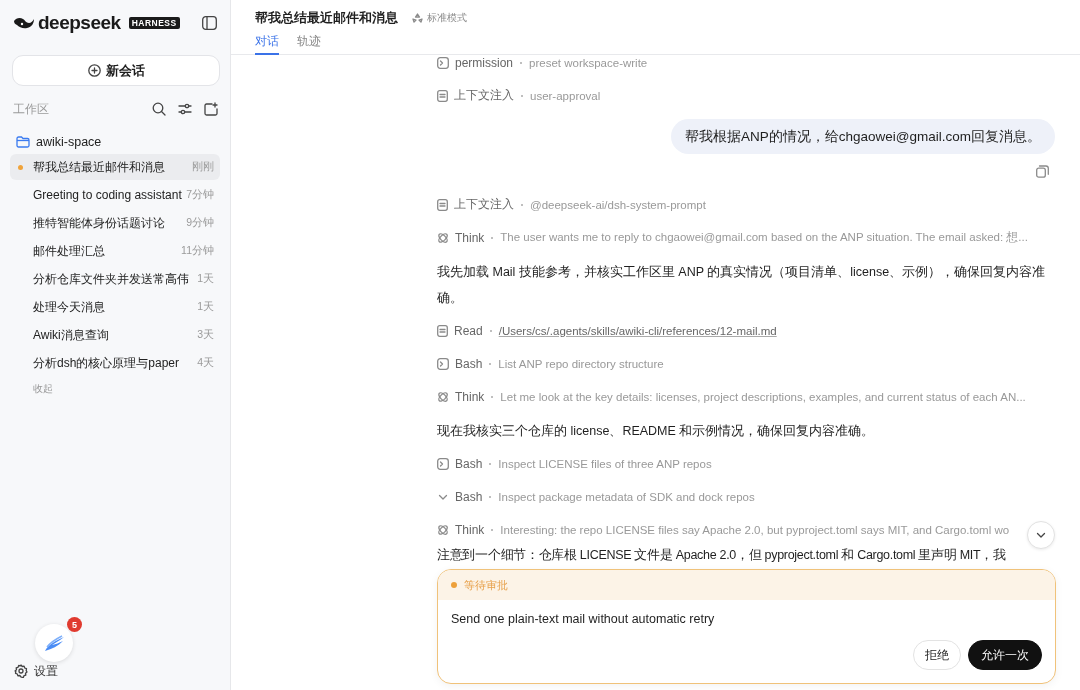 This screenshot has height=690, width=1080. What do you see at coordinates (722, 555) in the screenshot?
I see `assistant-message: 注意到一个细节：仓库根 LICENSE 文件是 Apache 2.0，但 pyproject.toml 和 Cargo.toml 里声明 MIT，我` at bounding box center [722, 555].